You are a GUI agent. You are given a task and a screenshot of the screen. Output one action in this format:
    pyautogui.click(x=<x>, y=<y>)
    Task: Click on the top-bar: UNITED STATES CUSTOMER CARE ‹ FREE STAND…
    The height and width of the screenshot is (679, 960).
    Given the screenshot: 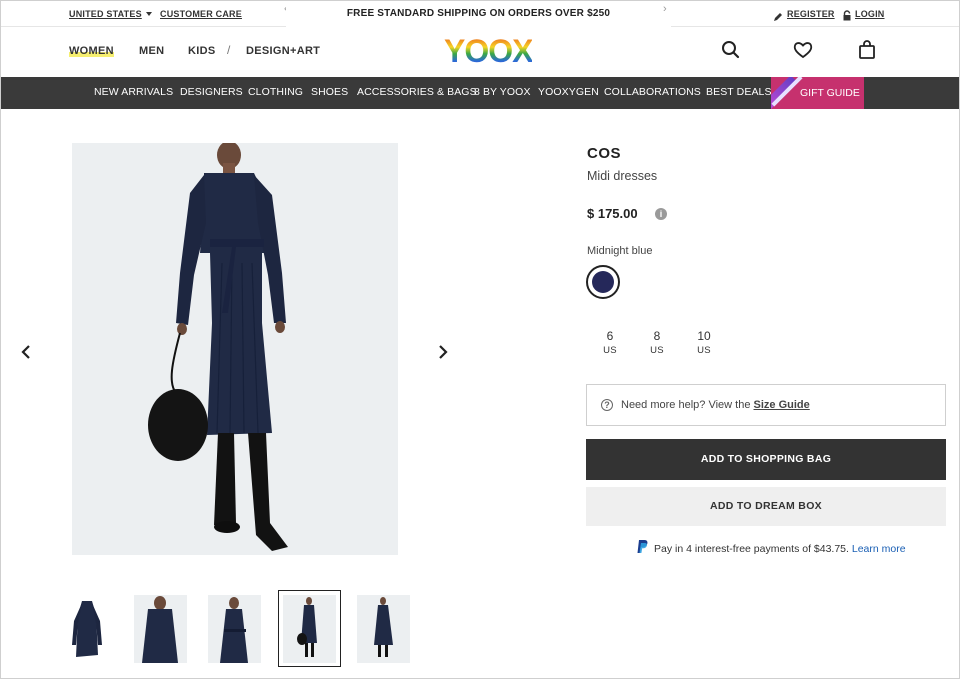 What is the action you would take?
    pyautogui.click(x=480, y=14)
    